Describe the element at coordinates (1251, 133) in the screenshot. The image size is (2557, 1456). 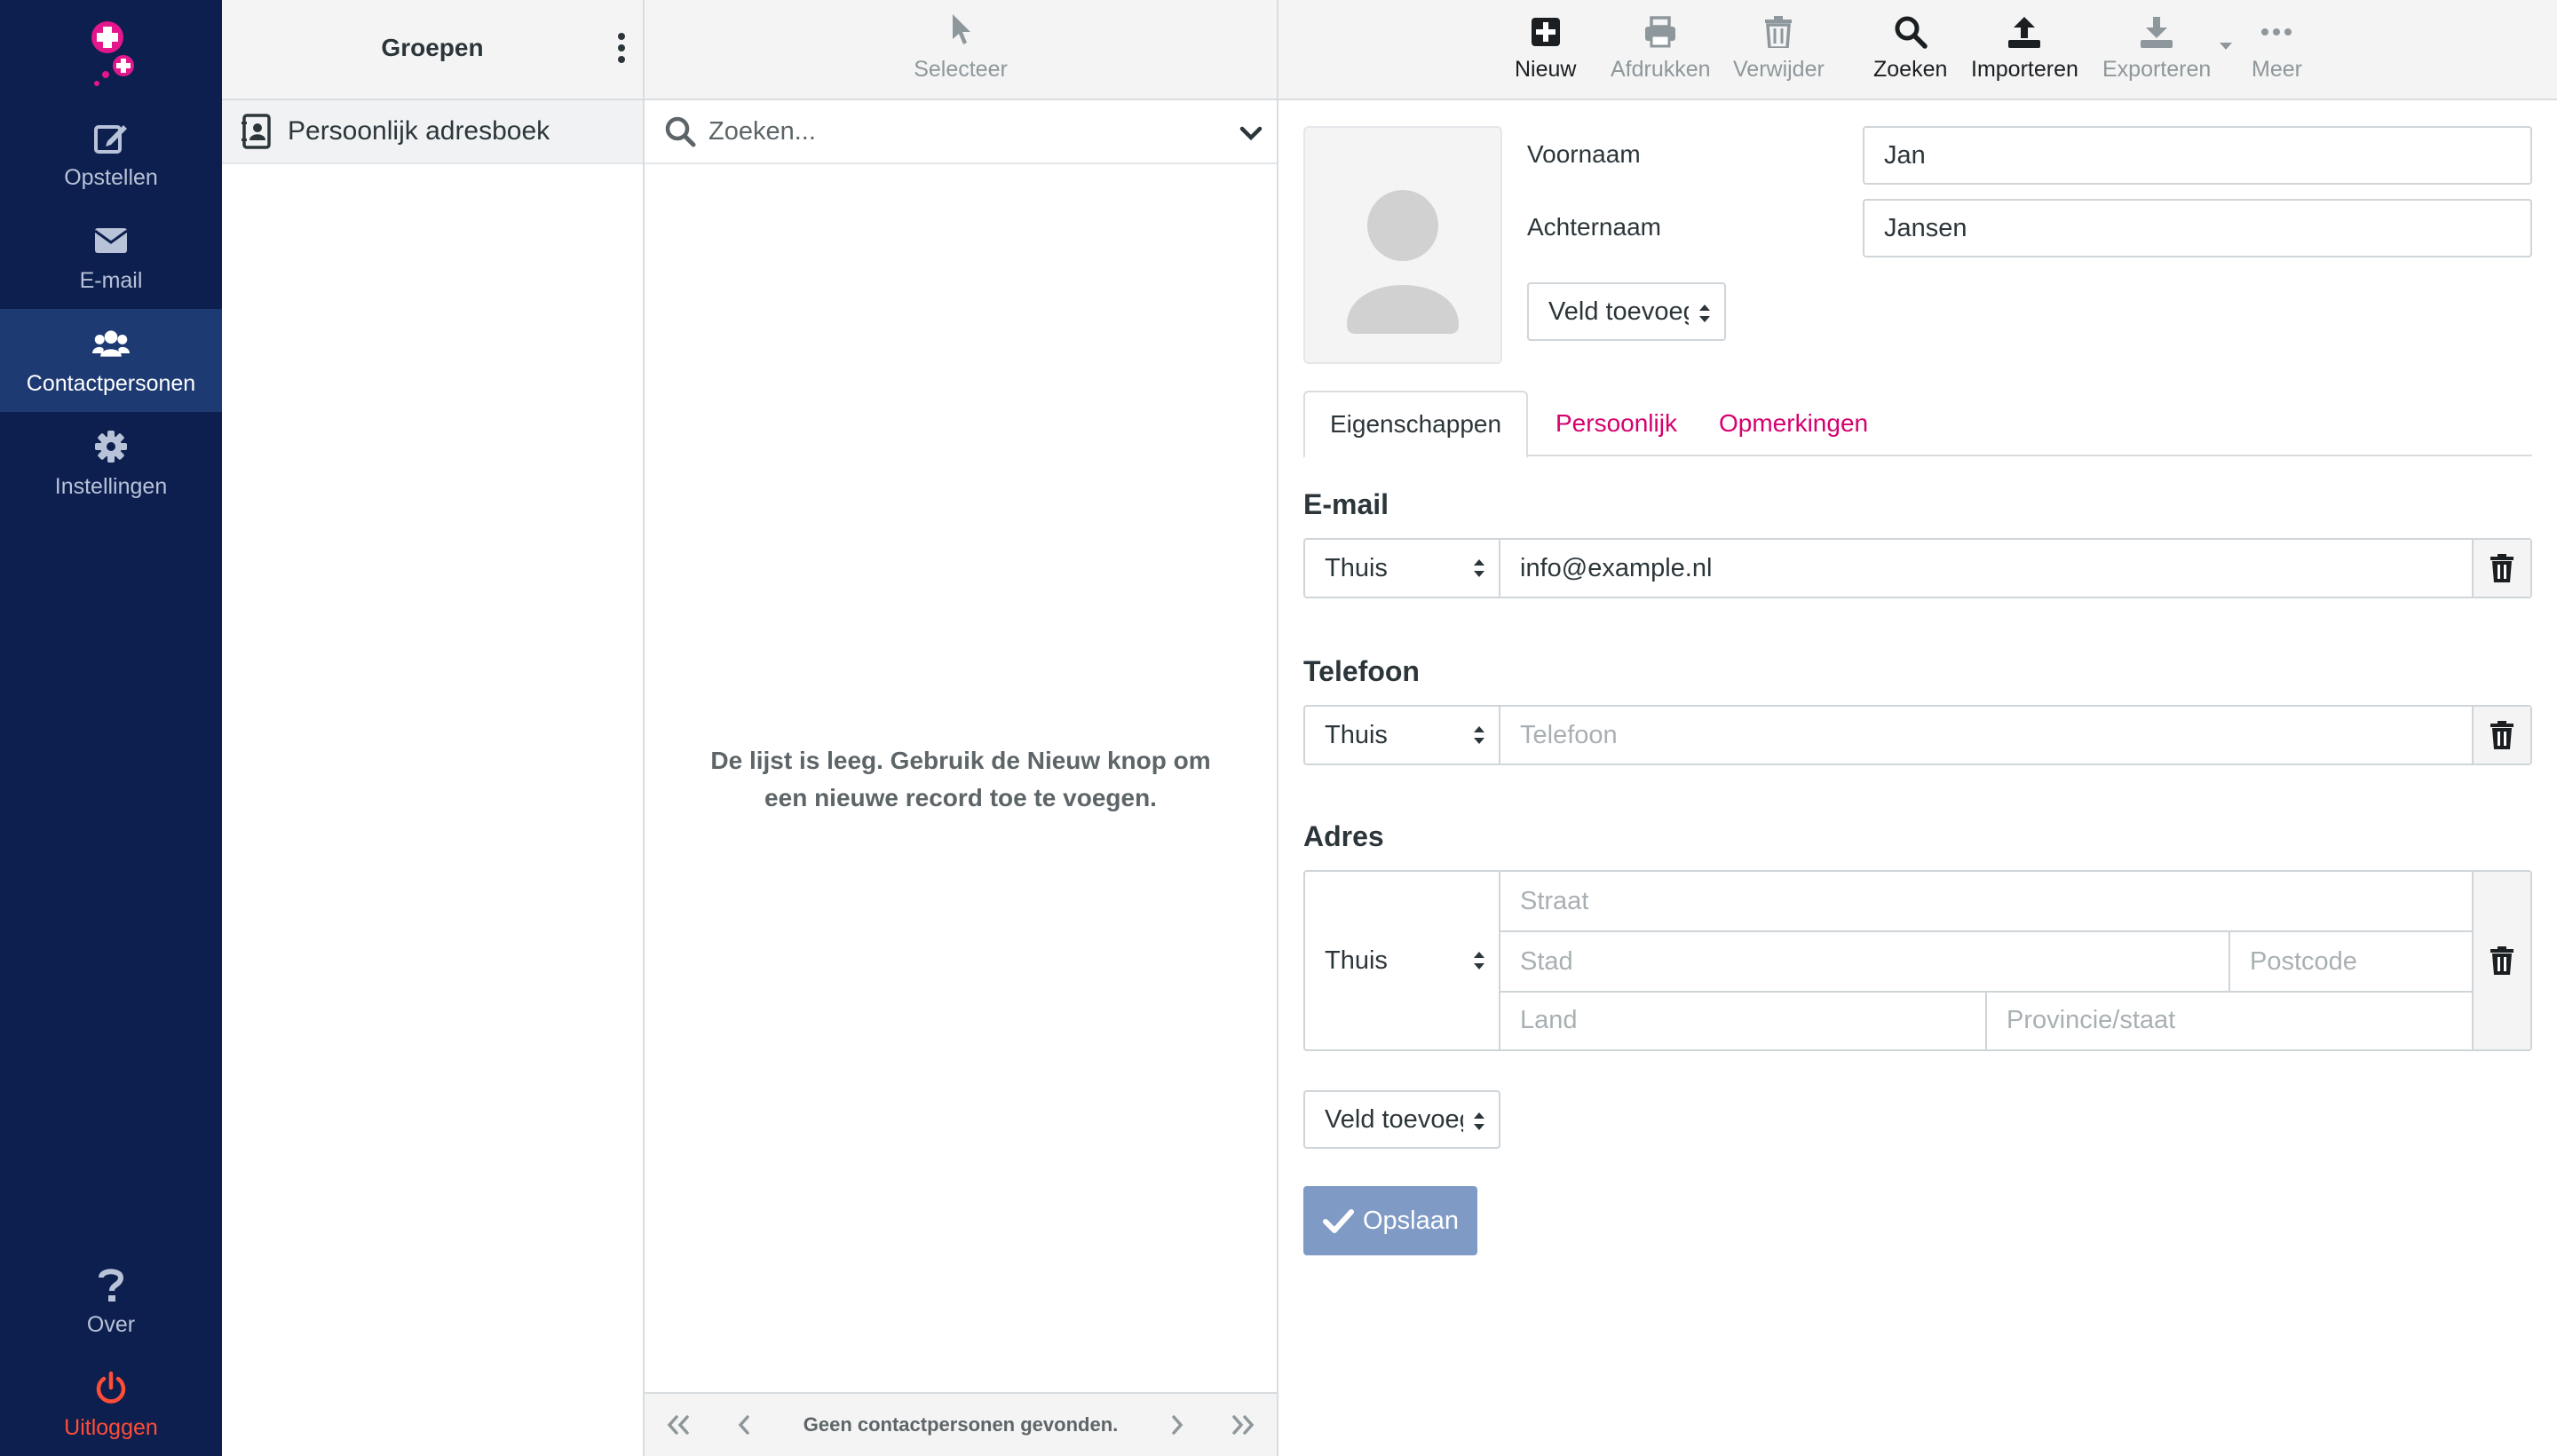
I see `chevron-down-icon` at that location.